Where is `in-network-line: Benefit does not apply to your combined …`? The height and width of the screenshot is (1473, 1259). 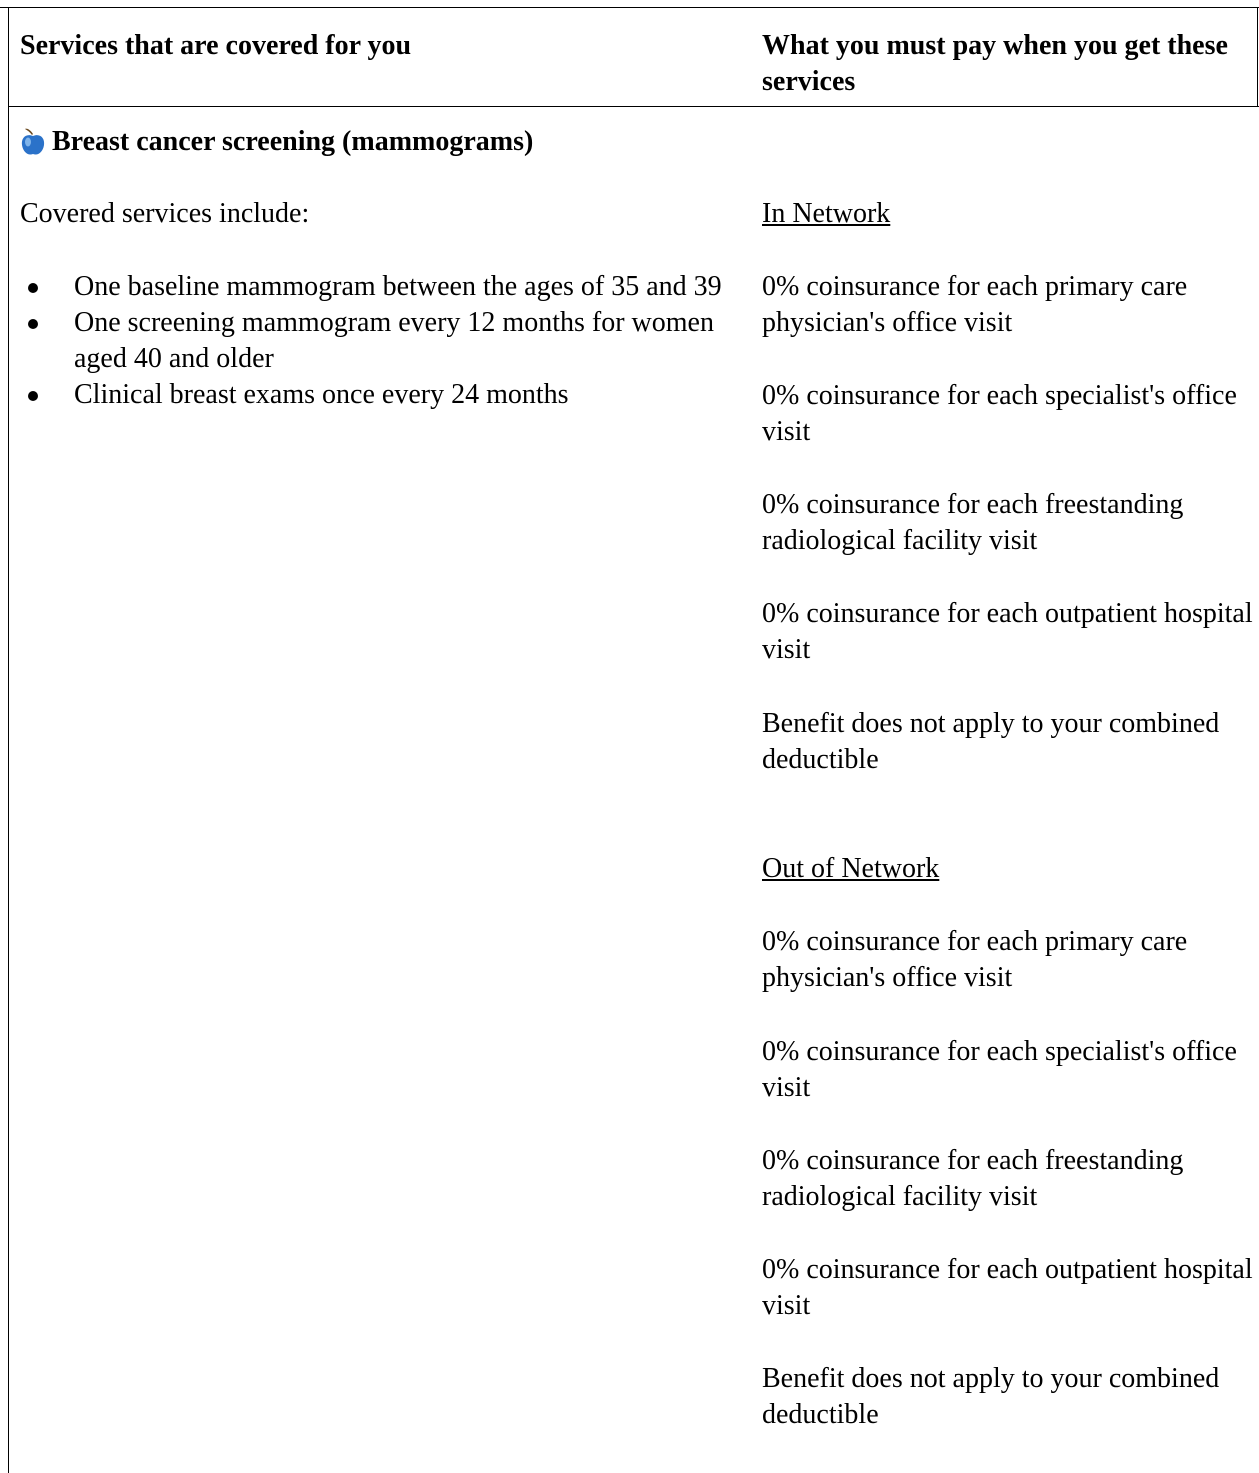 in-network-line: Benefit does not apply to your combined … is located at coordinates (991, 741).